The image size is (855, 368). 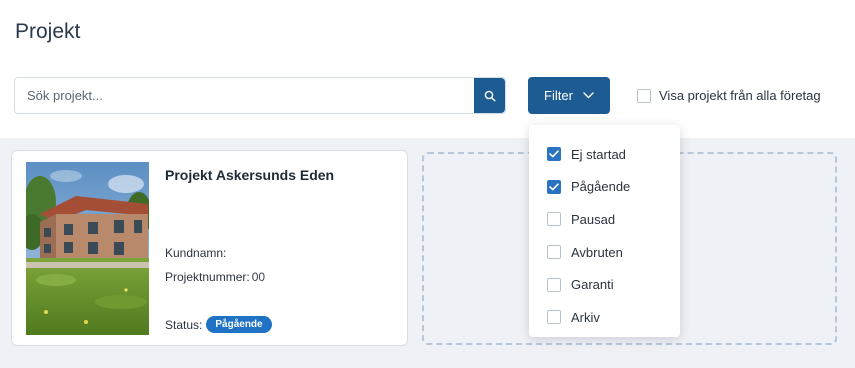 I want to click on all-companies-label: Visa projekt från alla företag, so click(x=740, y=95).